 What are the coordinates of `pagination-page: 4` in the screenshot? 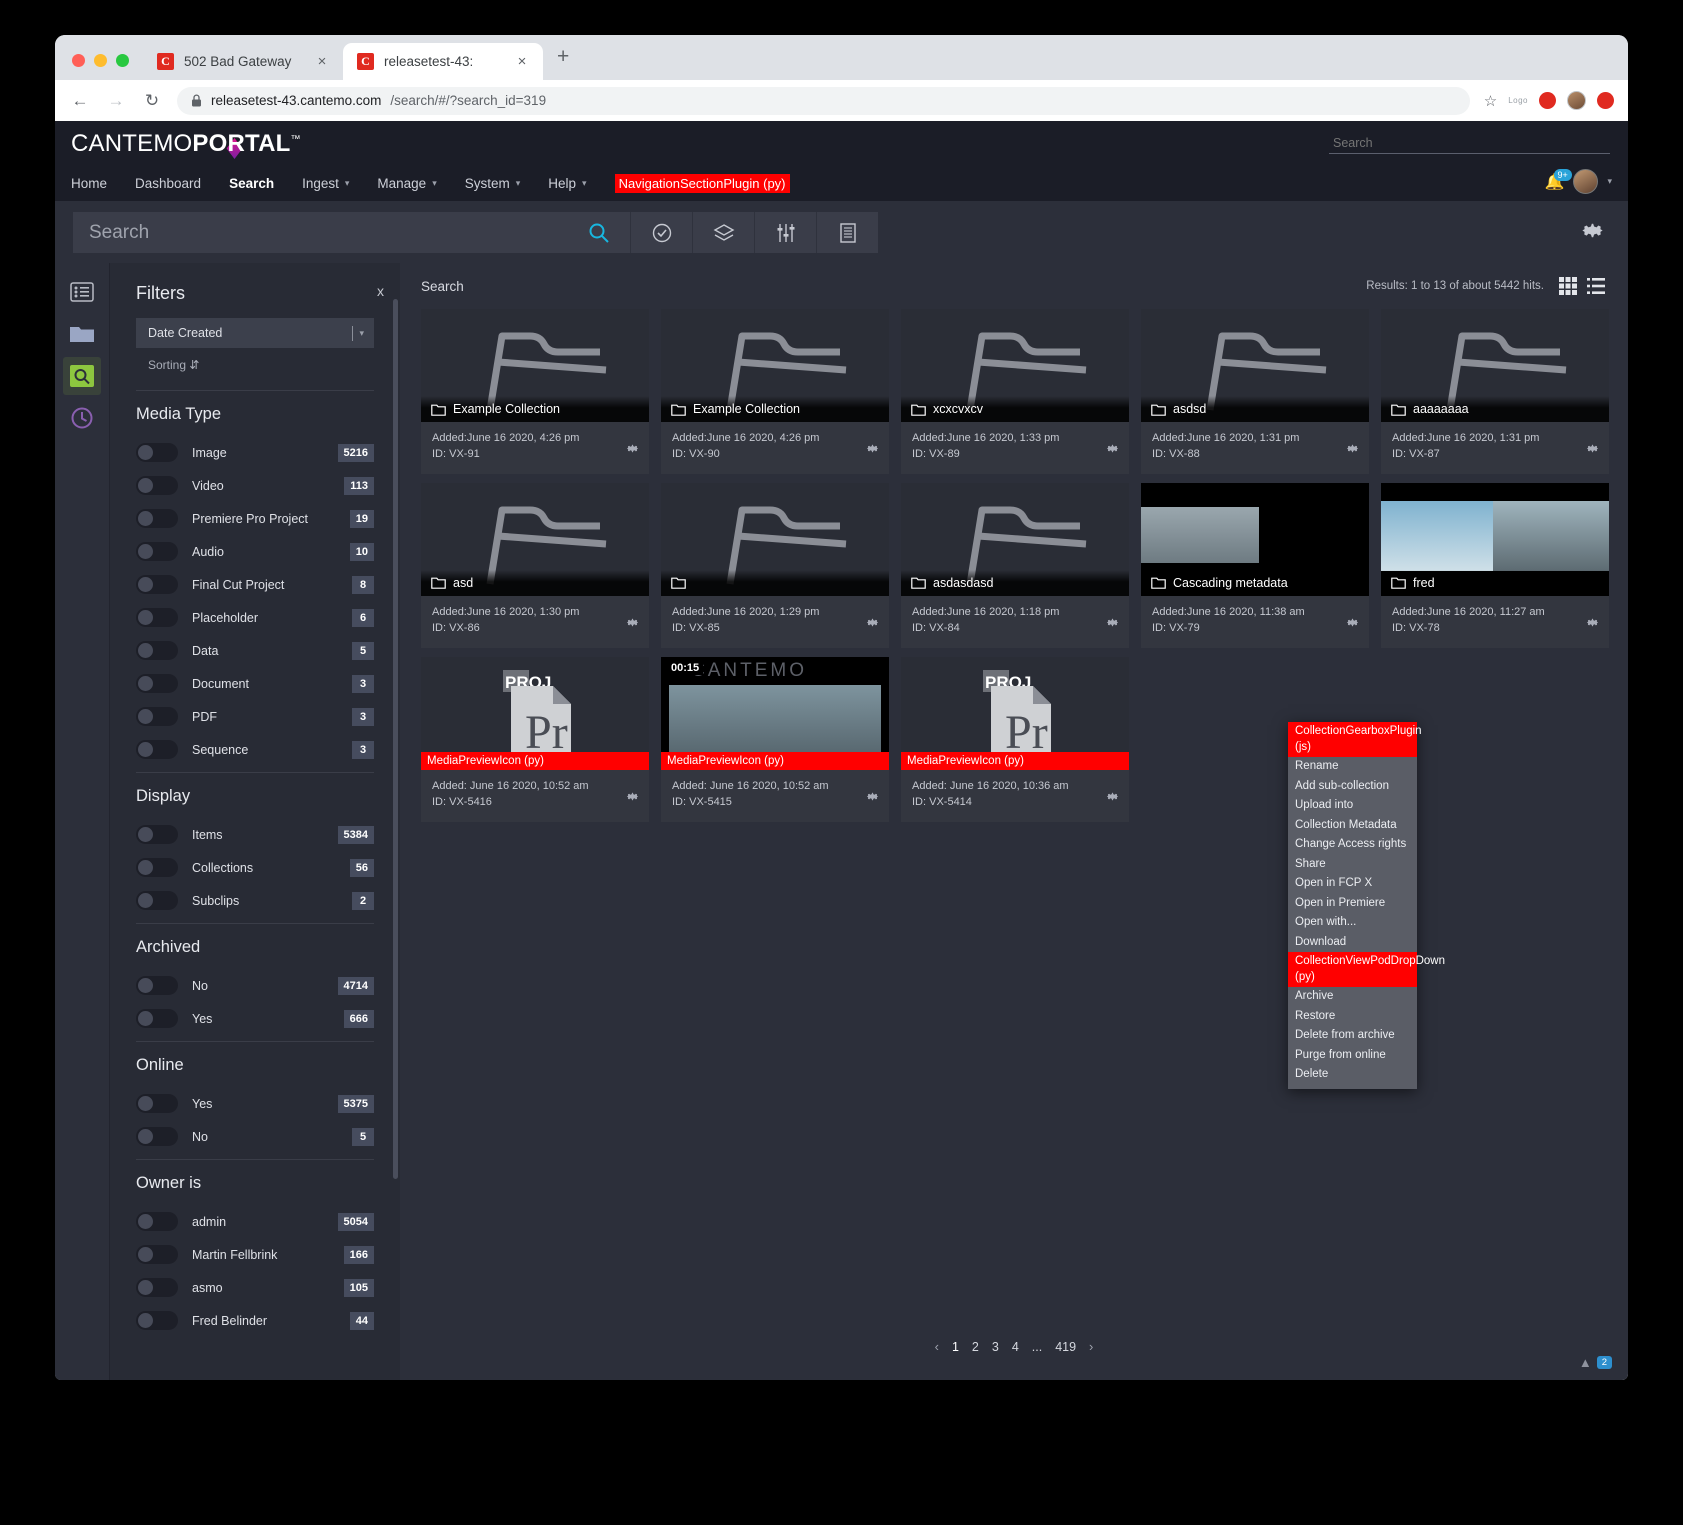 It's located at (1015, 1347).